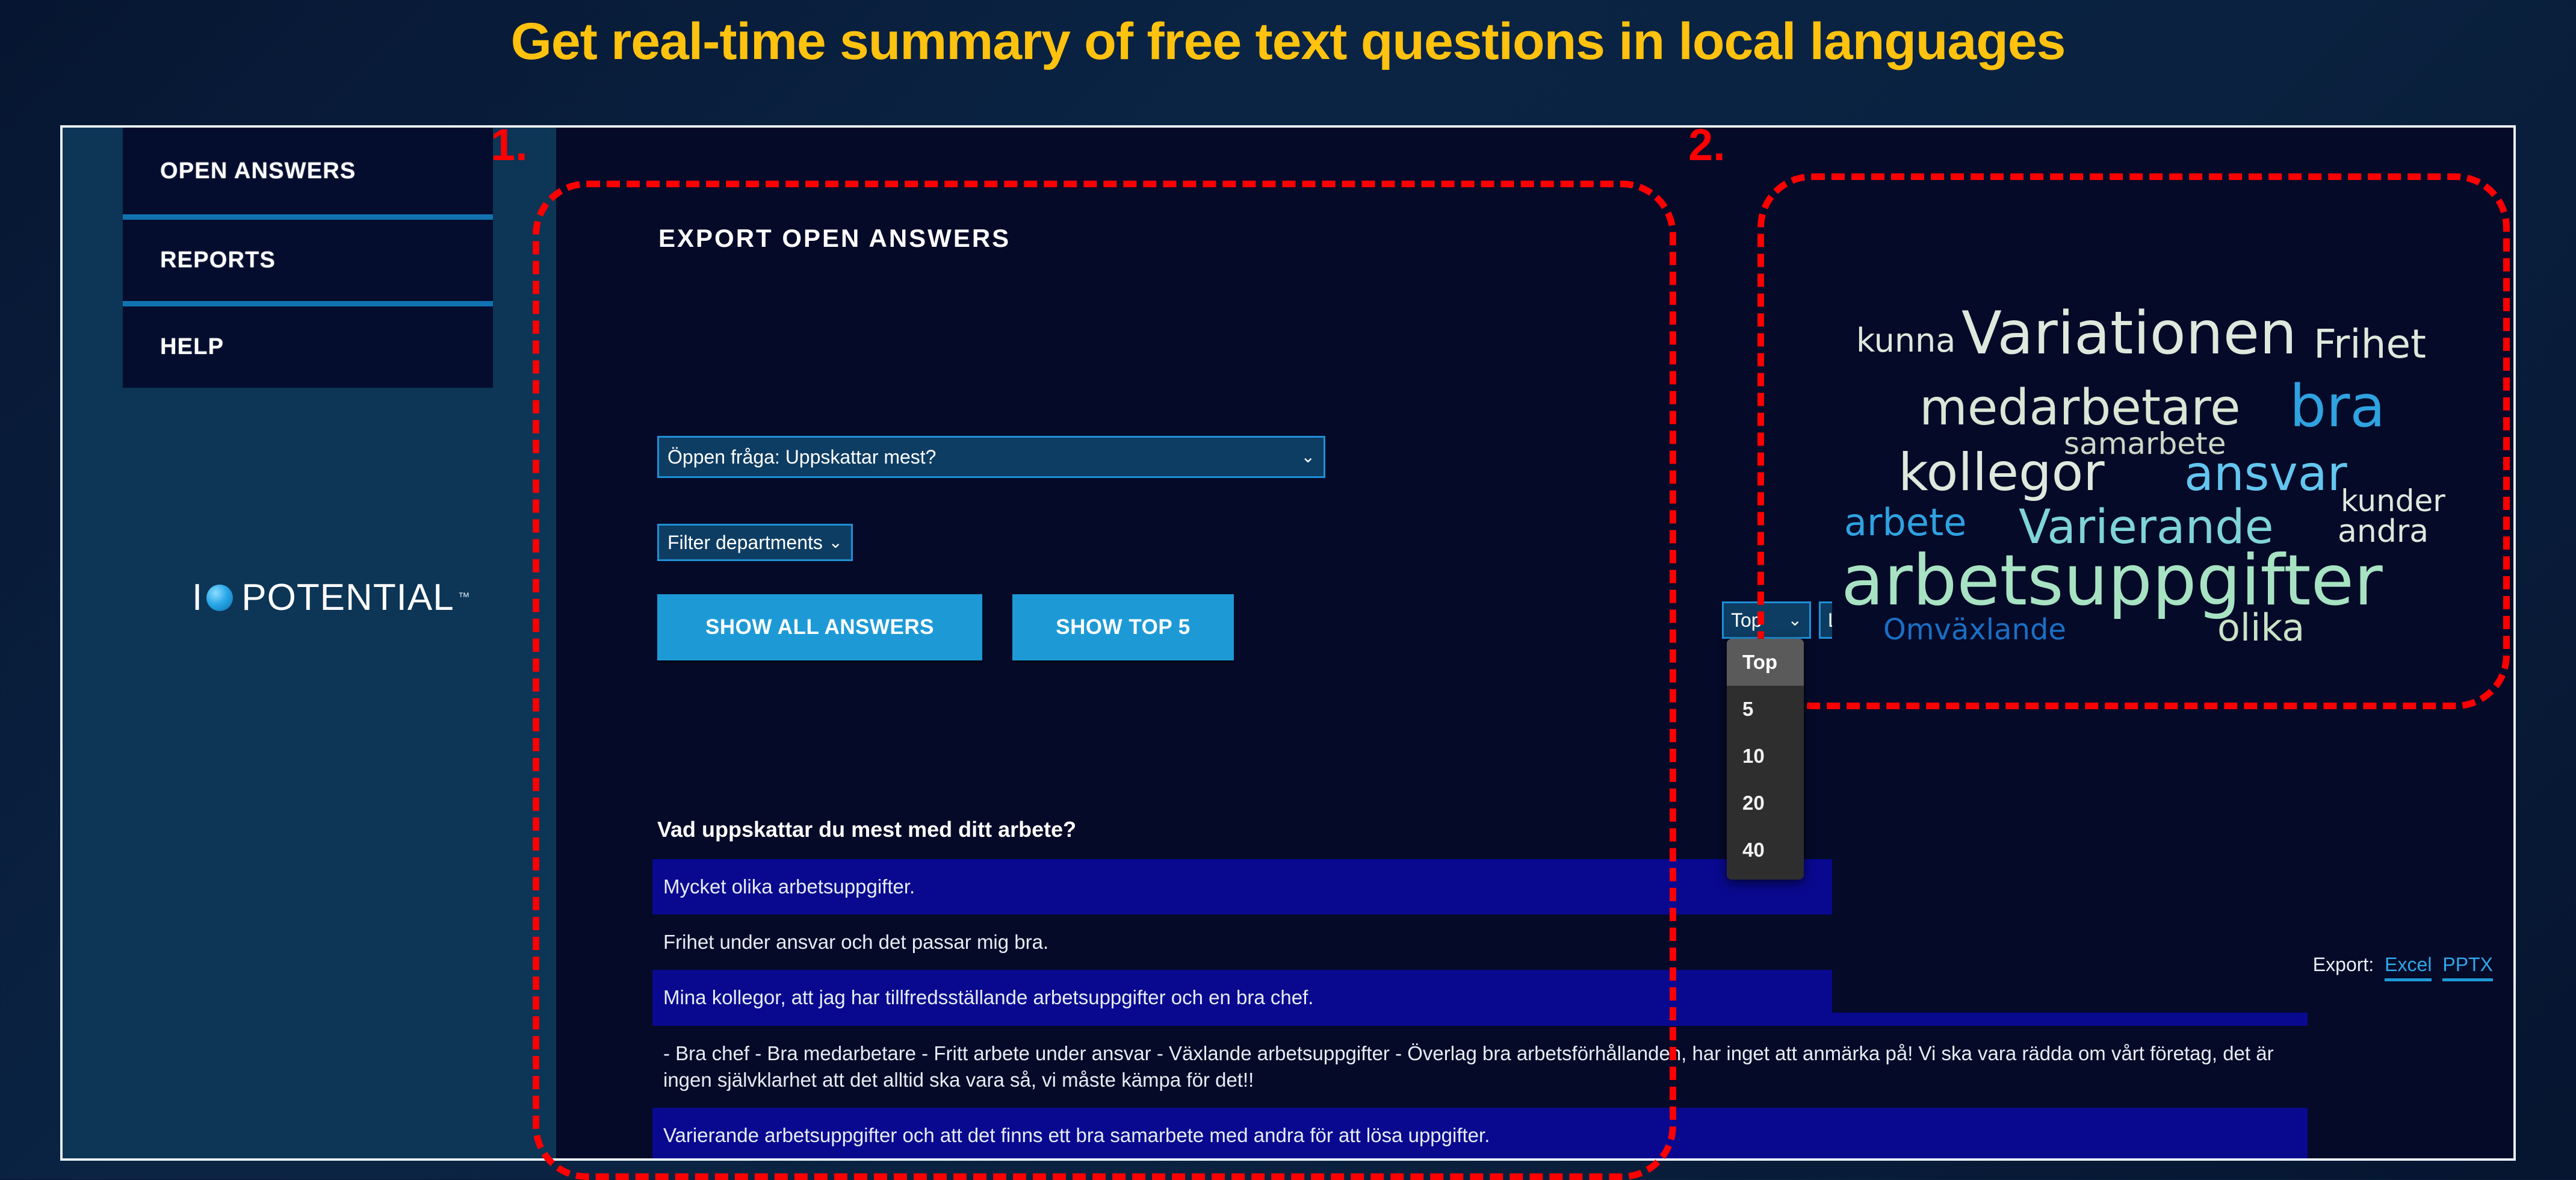 The width and height of the screenshot is (2576, 1180). I want to click on filter-departments-value: Filter departments, so click(745, 542).